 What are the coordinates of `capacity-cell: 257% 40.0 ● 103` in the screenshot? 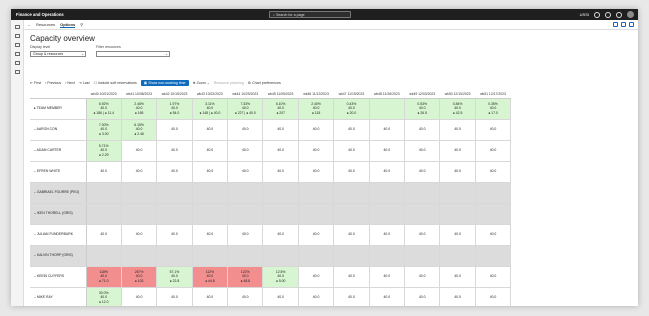 It's located at (139, 277).